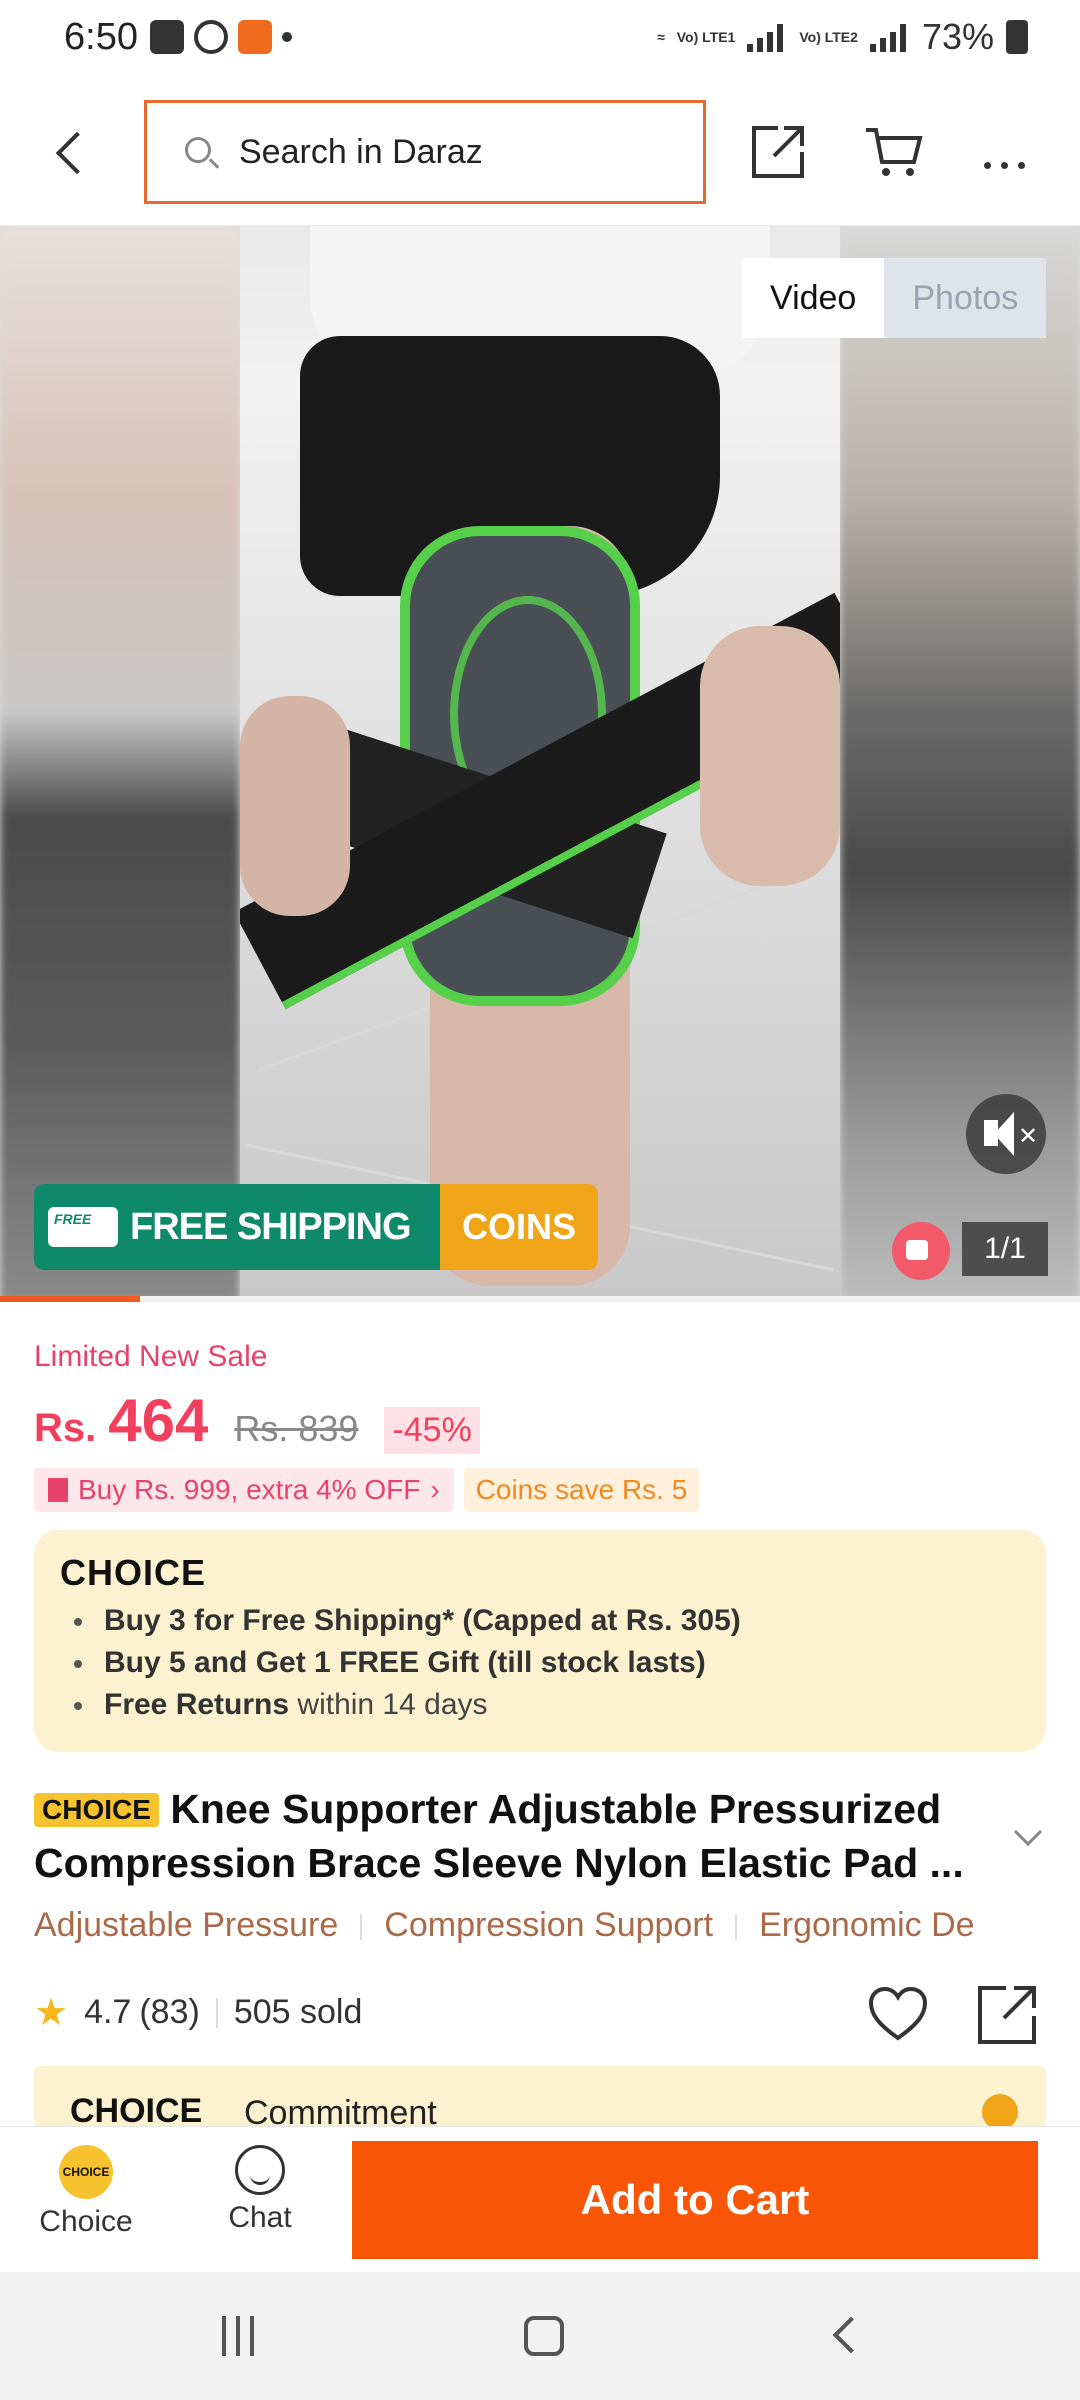 The height and width of the screenshot is (2400, 1080). I want to click on search-input: Search in Daraz, so click(425, 152).